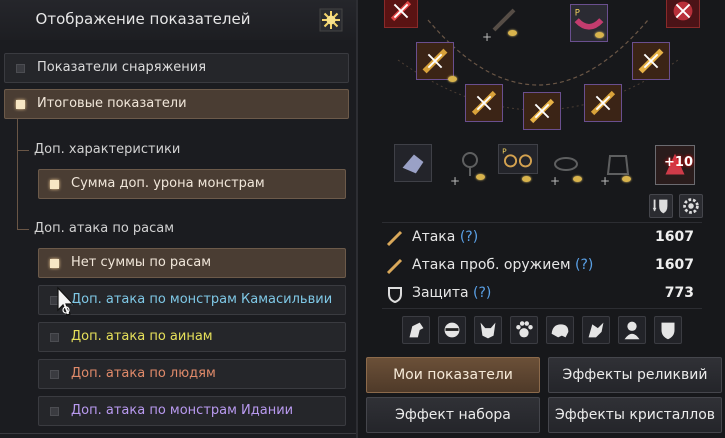 This screenshot has width=725, height=438. I want to click on horse-icon, so click(416, 330).